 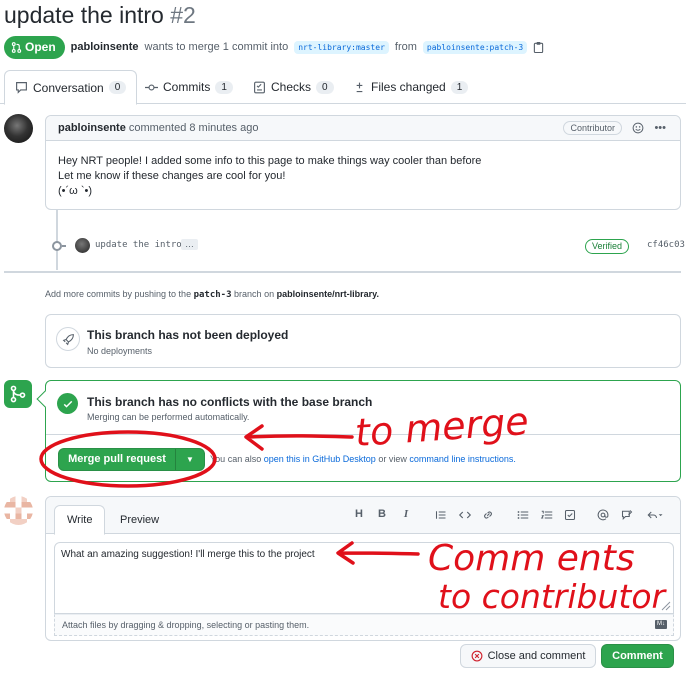 What do you see at coordinates (18, 394) in the screenshot?
I see `git-merge-icon` at bounding box center [18, 394].